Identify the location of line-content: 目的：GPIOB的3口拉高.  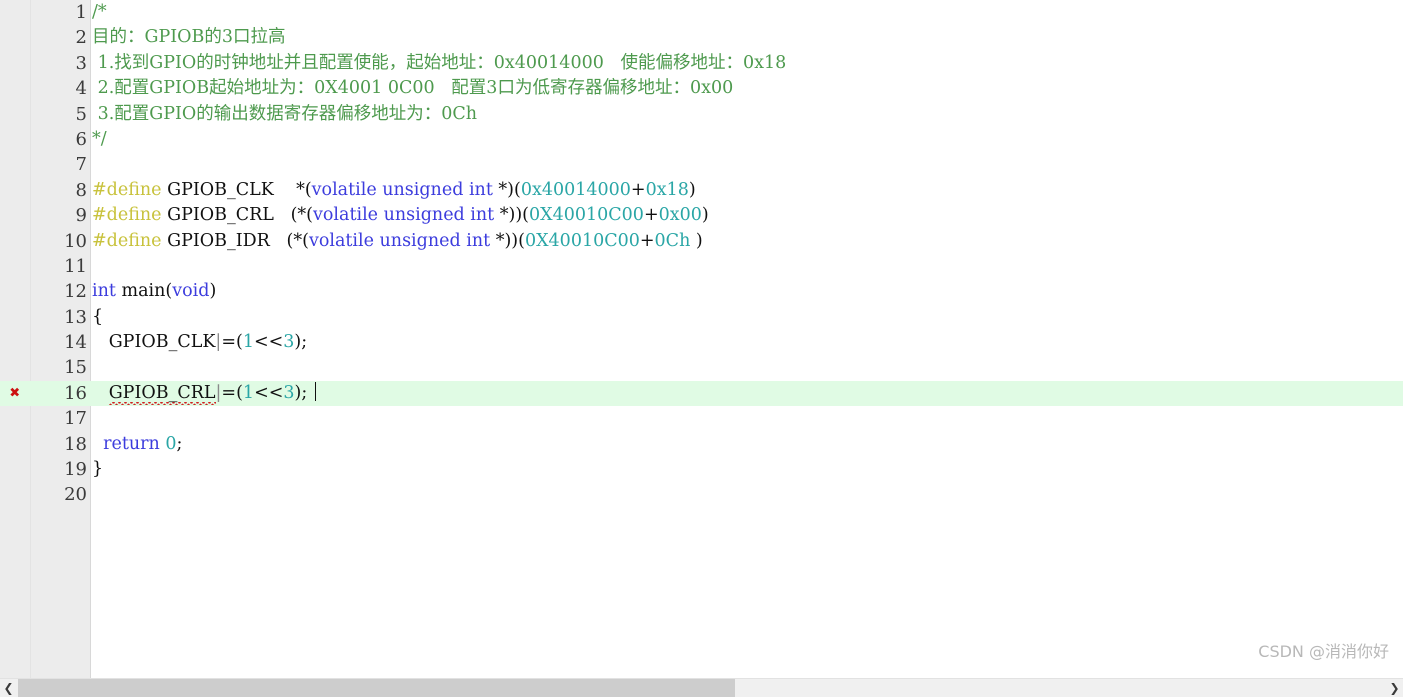
(189, 37).